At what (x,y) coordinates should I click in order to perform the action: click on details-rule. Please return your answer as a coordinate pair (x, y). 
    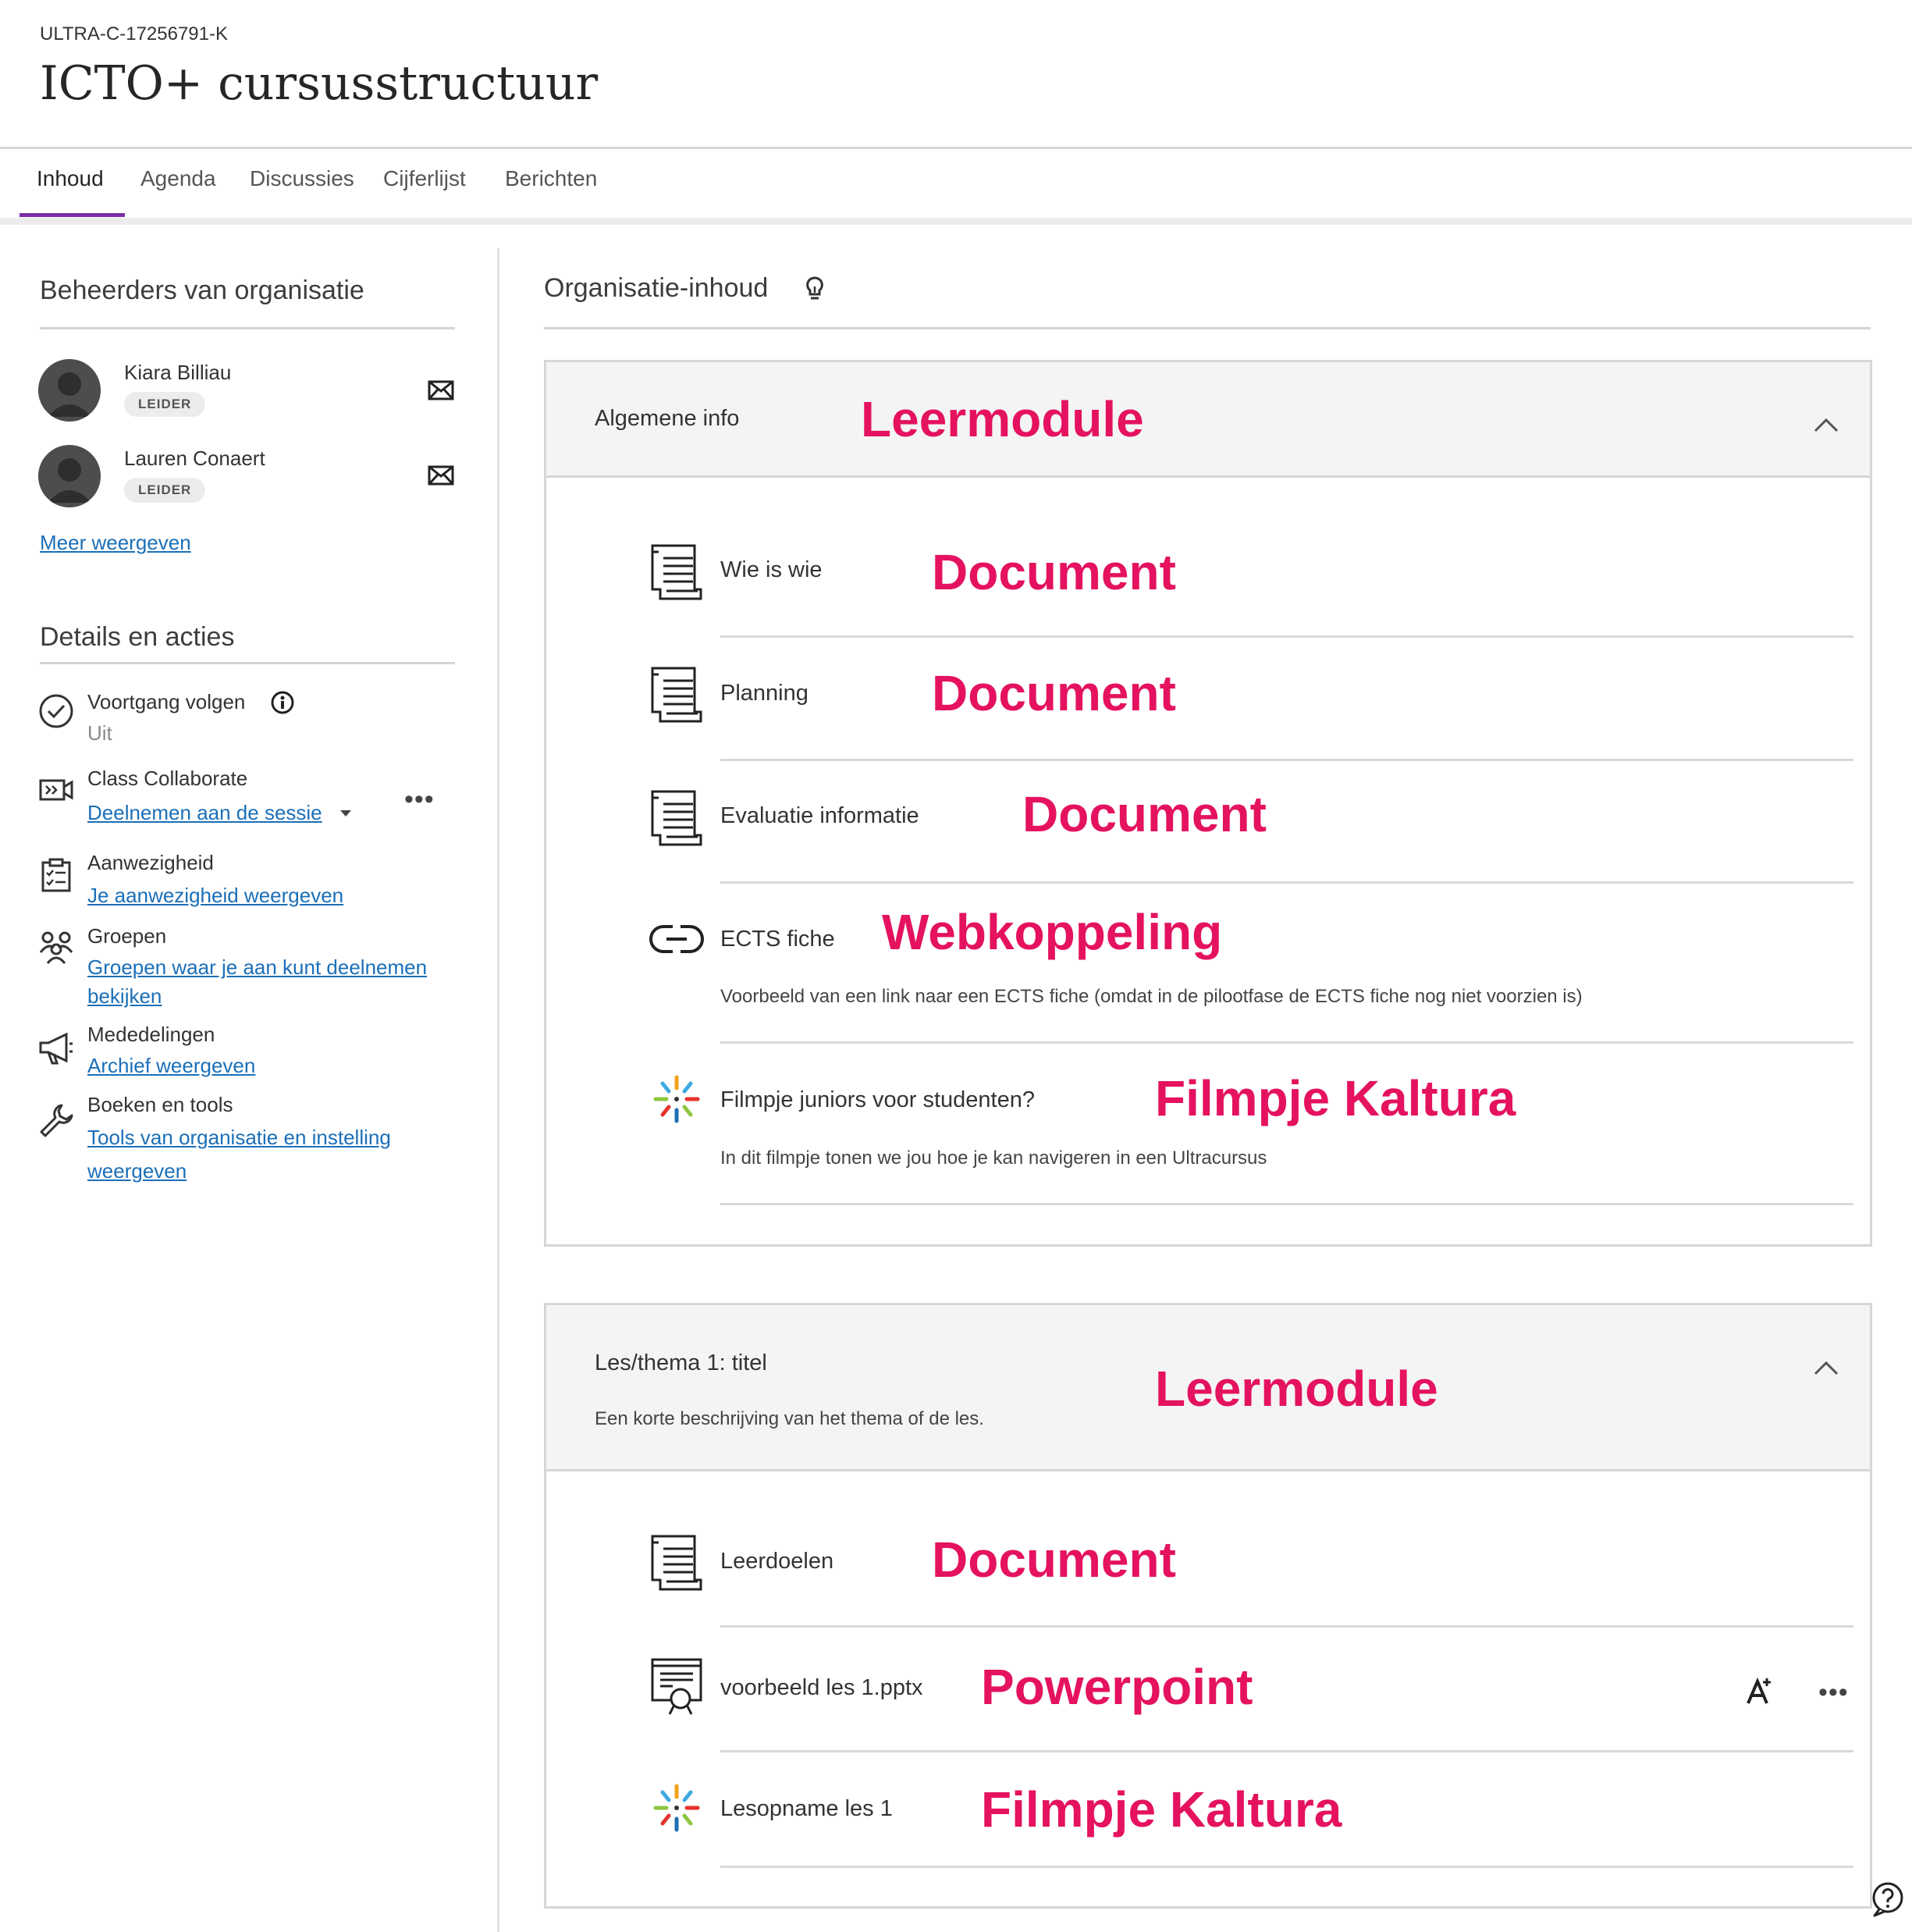
    Looking at the image, I should click on (248, 663).